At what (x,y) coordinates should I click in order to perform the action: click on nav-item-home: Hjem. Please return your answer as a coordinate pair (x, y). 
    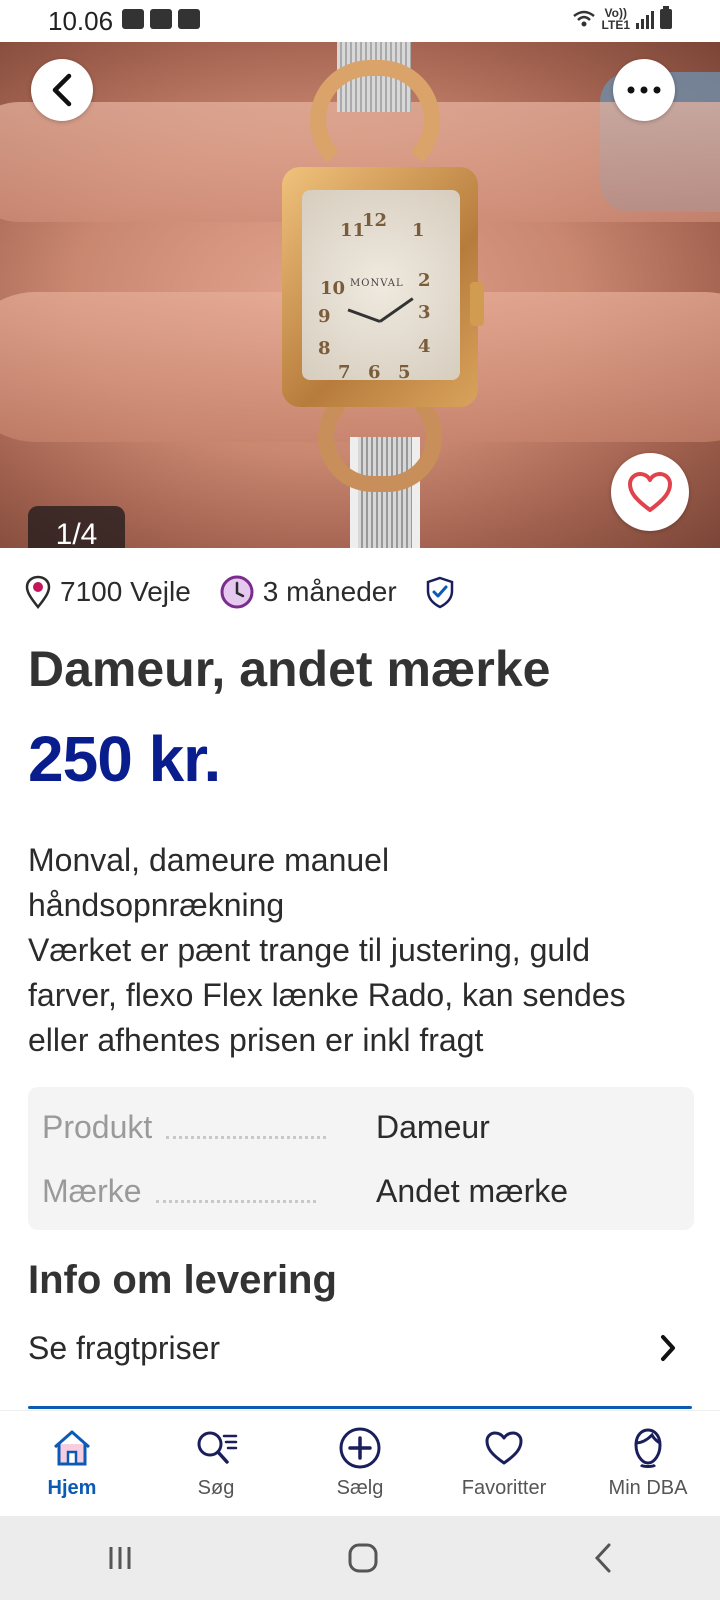
    Looking at the image, I should click on (72, 1463).